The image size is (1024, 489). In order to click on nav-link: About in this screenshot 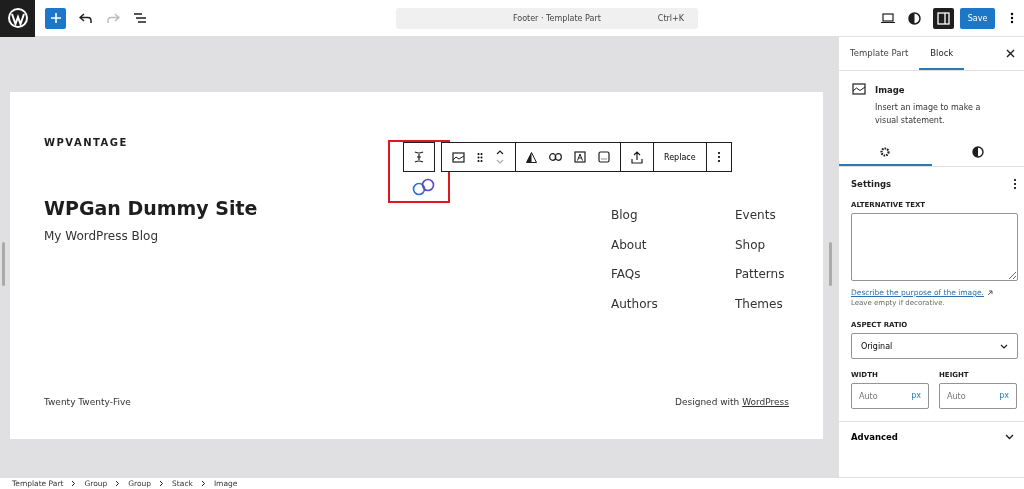, I will do `click(638, 245)`.